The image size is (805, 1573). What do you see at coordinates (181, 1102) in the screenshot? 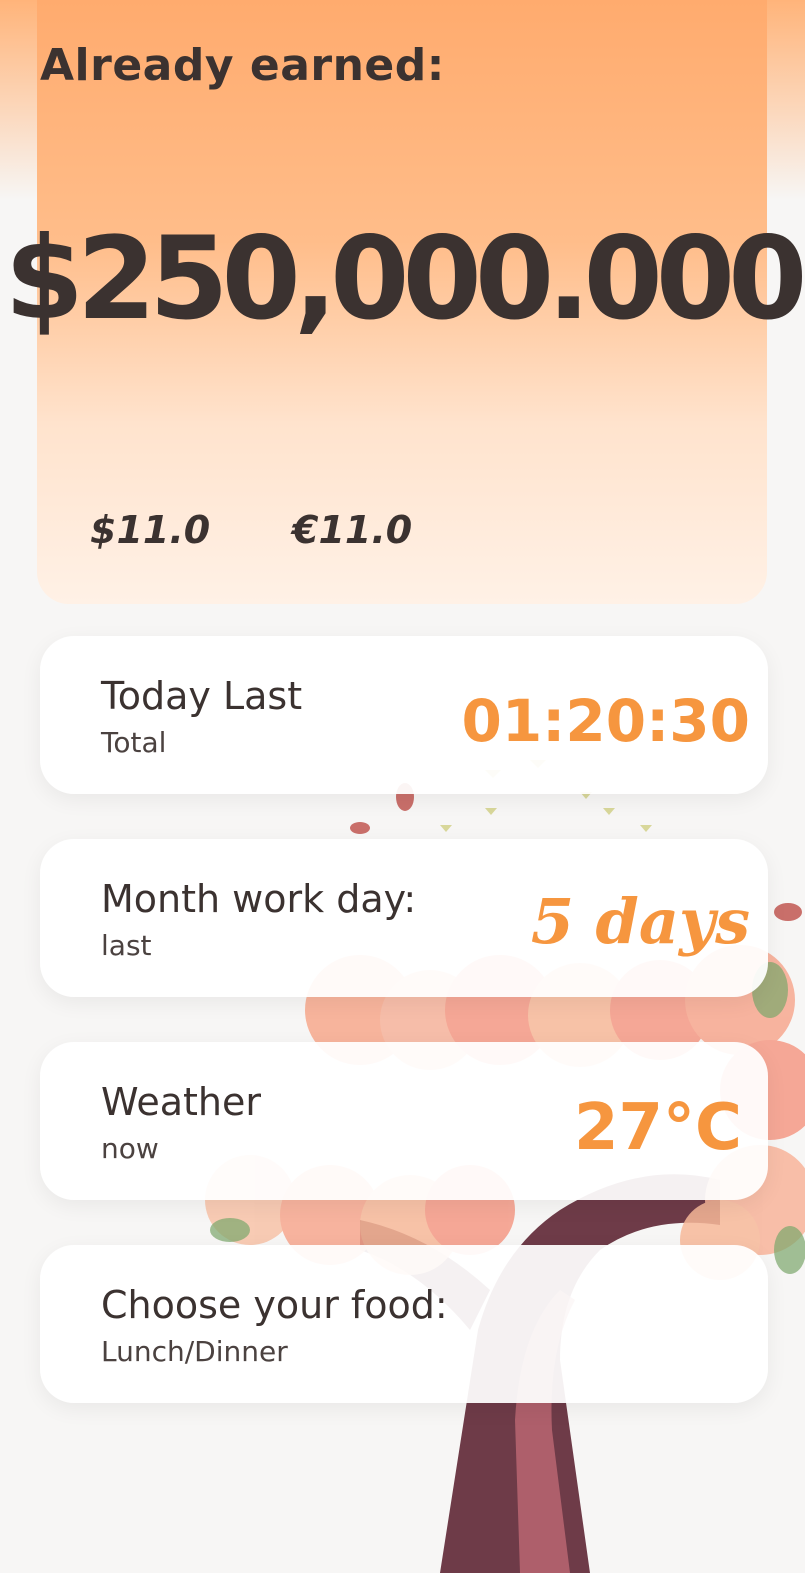
I see `weather-title: Weather` at bounding box center [181, 1102].